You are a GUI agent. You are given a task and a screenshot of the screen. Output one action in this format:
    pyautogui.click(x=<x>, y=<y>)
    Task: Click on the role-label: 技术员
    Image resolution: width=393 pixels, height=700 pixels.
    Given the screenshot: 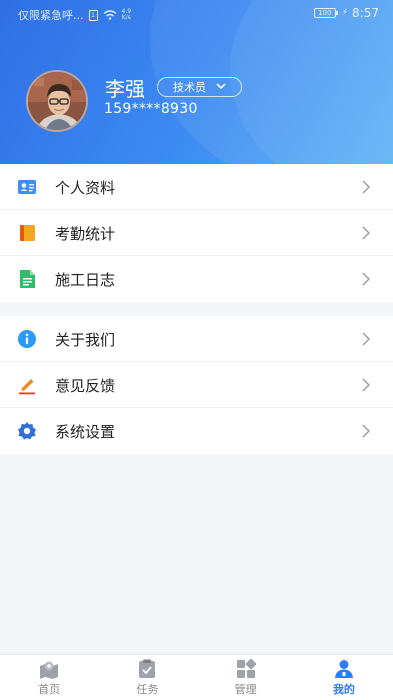 What is the action you would take?
    pyautogui.click(x=189, y=87)
    